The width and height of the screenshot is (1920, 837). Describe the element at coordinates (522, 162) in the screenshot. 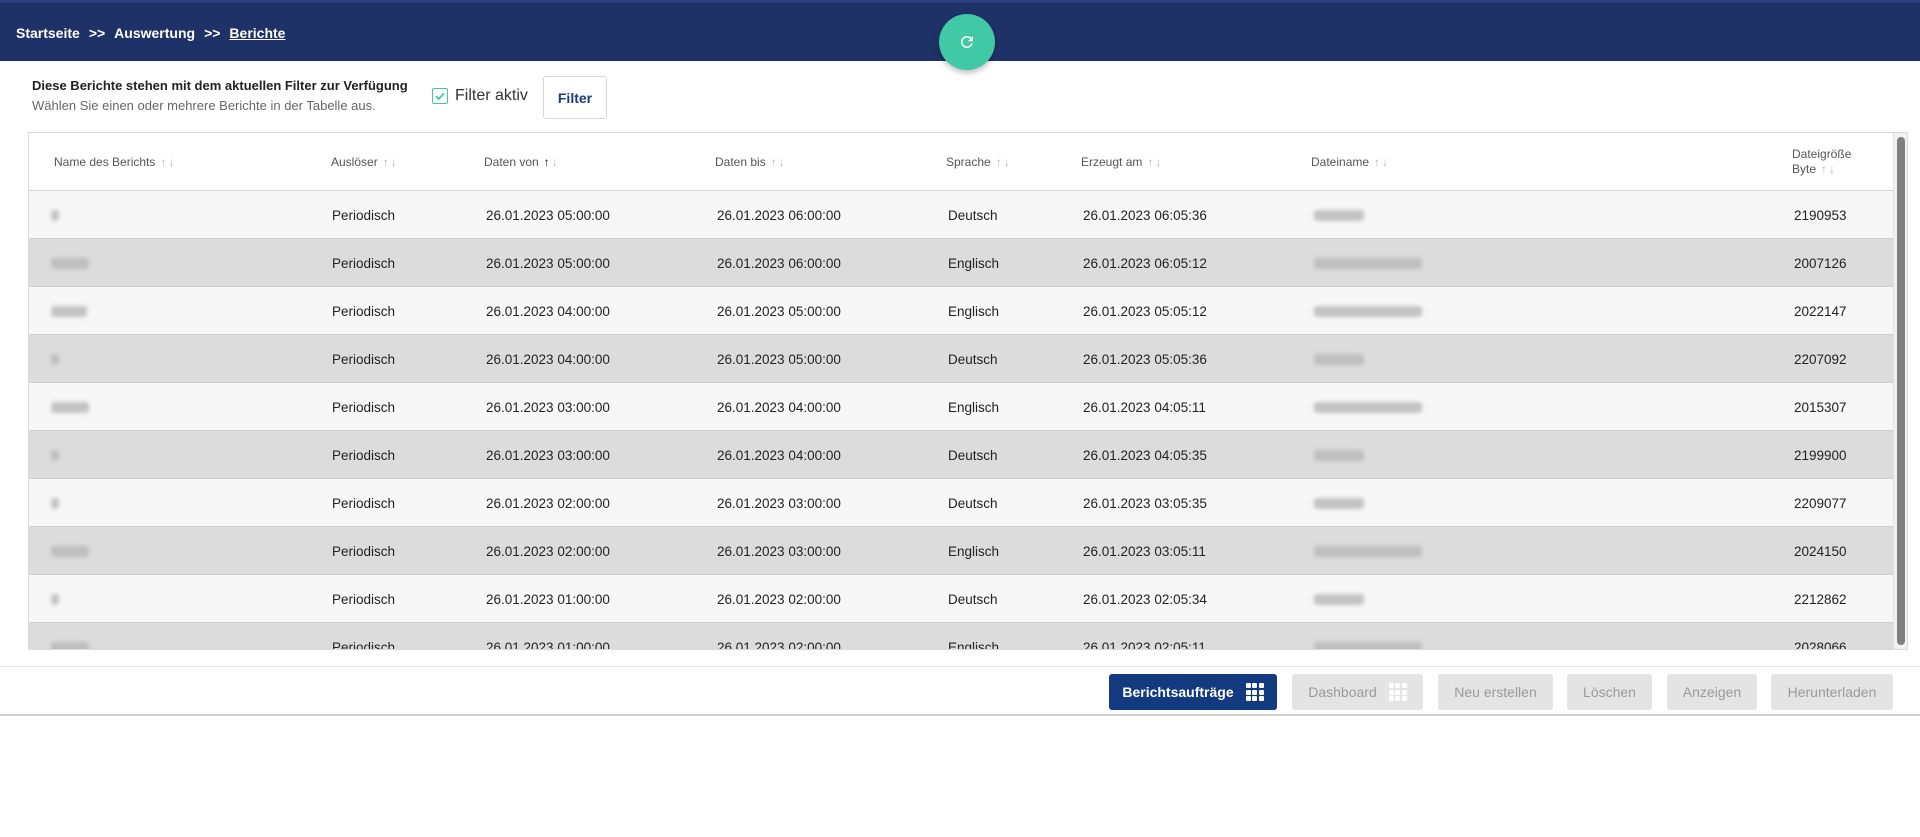

I see `column-header-data-from: Daten von ↑↓` at that location.